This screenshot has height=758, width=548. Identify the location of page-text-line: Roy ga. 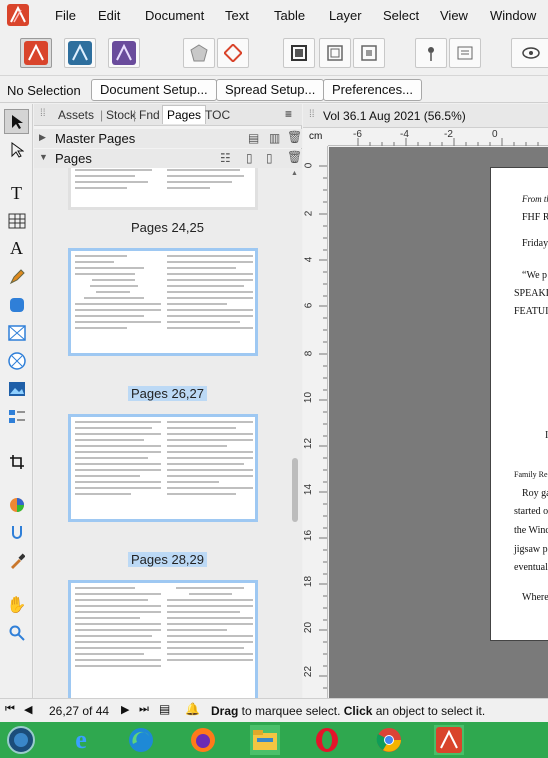
(535, 493).